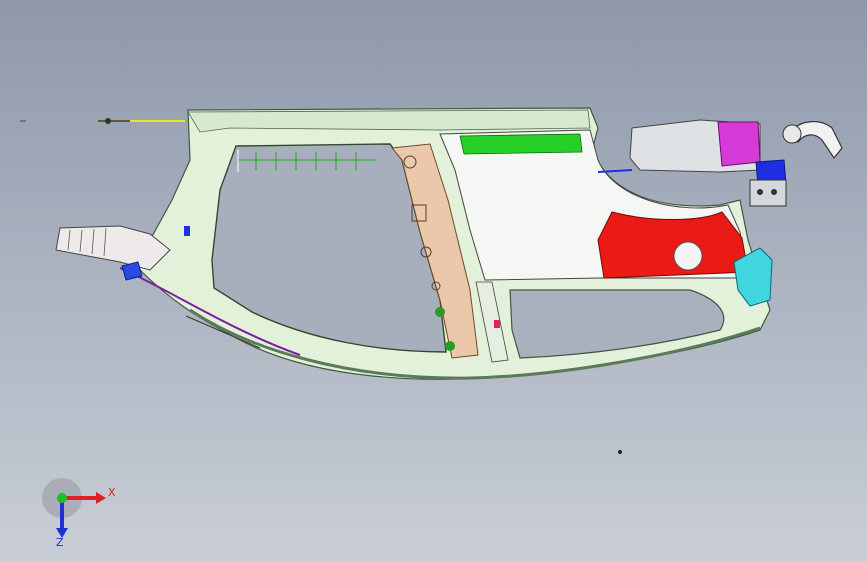 This screenshot has width=867, height=562. Describe the element at coordinates (187, 231) in the screenshot. I see `blue-tab` at that location.